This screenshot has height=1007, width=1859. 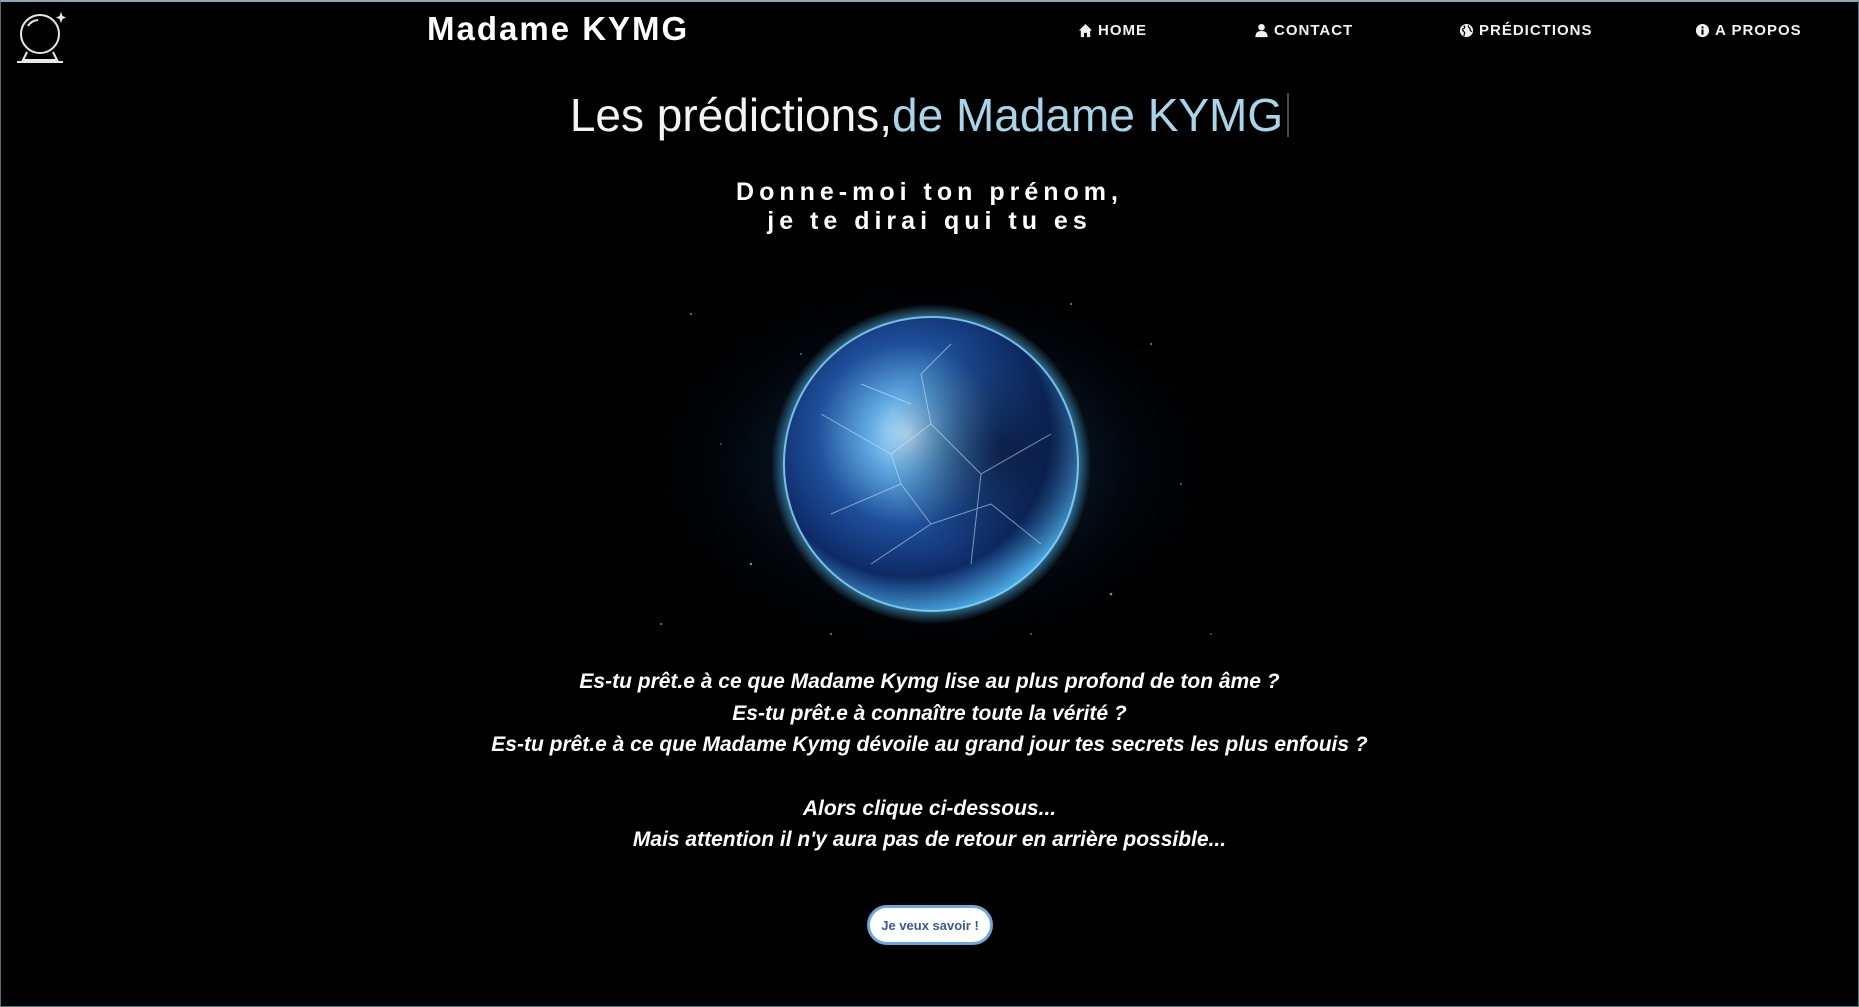 What do you see at coordinates (1085, 30) in the screenshot?
I see `home-icon` at bounding box center [1085, 30].